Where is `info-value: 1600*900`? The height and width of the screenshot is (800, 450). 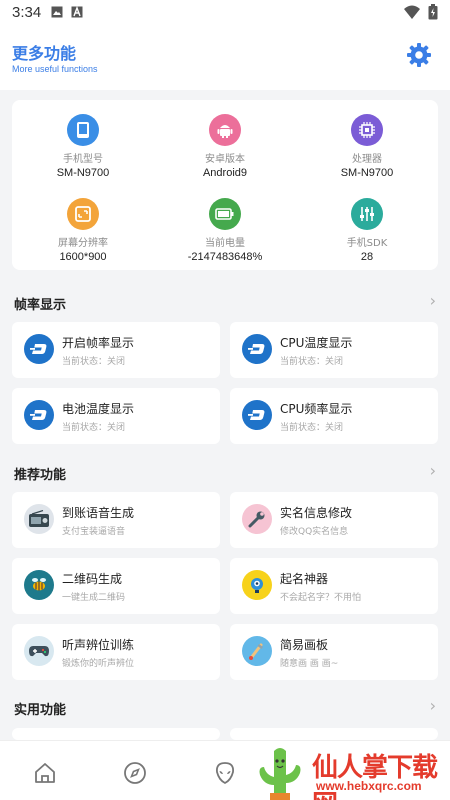
info-value: 1600*900 is located at coordinates (83, 257).